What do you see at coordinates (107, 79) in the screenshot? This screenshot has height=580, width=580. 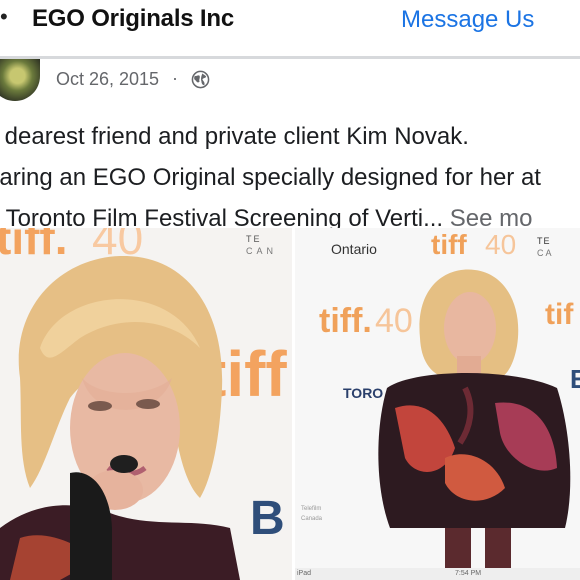 I see `post-date: Oct 26, 2015` at bounding box center [107, 79].